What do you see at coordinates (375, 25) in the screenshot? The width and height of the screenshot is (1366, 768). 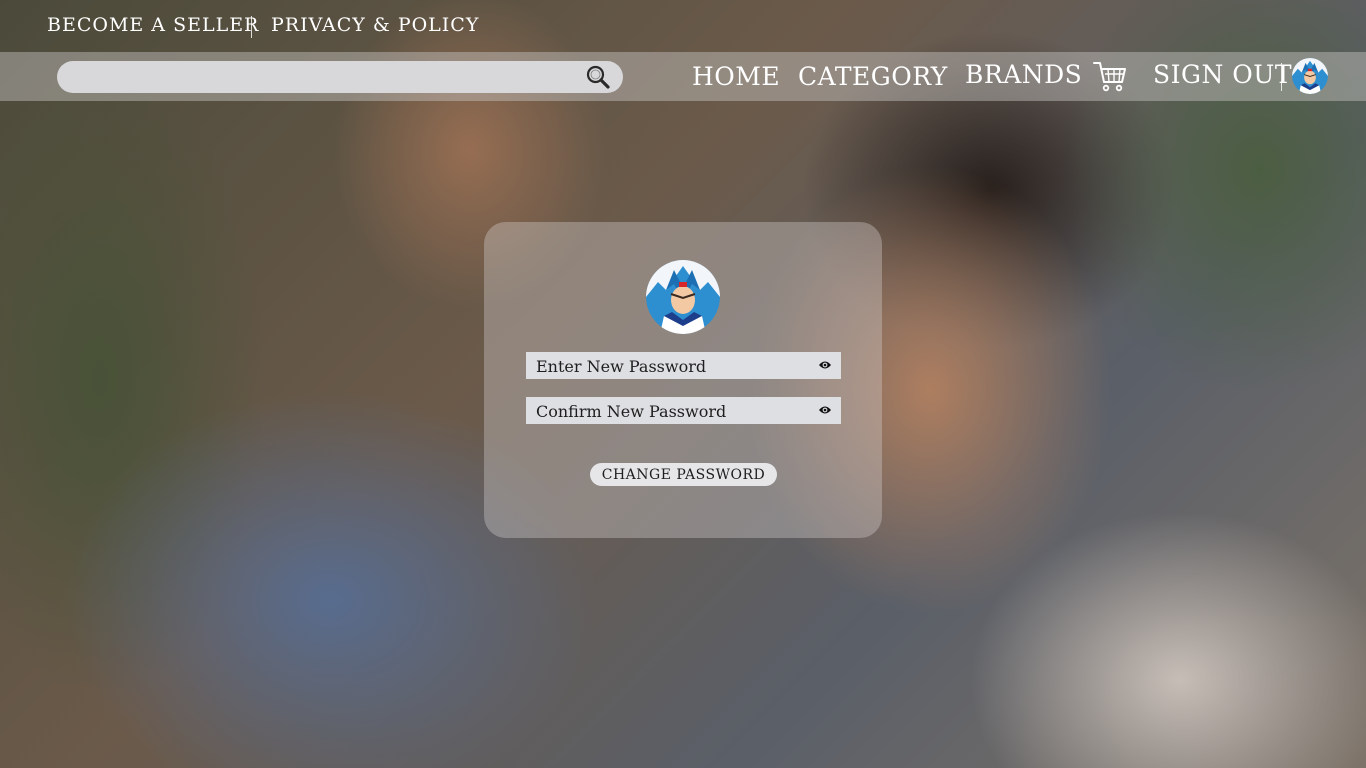 I see `privacy-policy-link: PRIVACY & POLICY` at bounding box center [375, 25].